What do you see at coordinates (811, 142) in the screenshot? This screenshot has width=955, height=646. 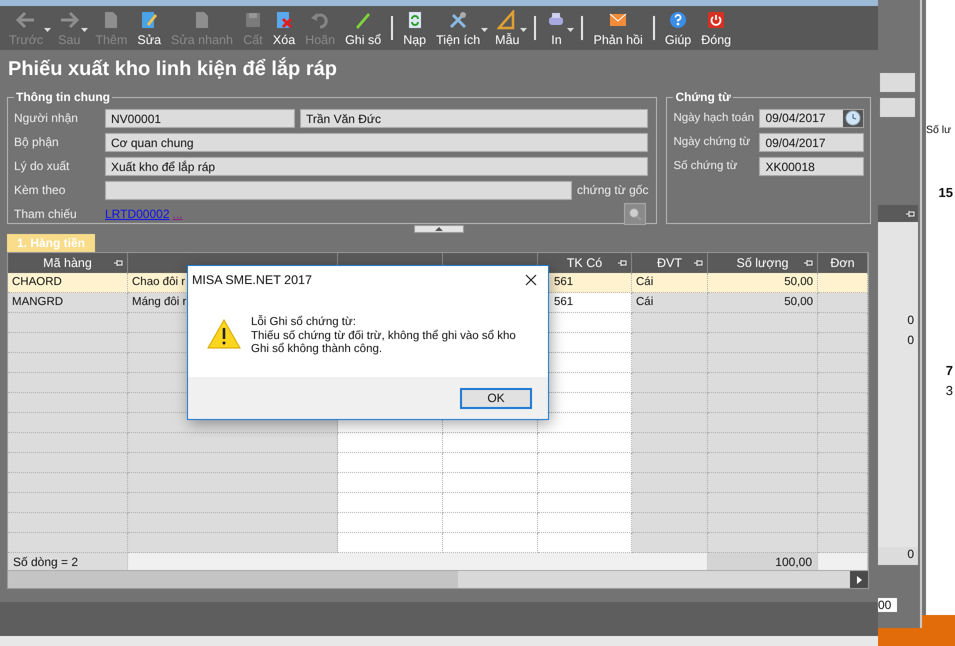 I see `input-field: 09/04/2017` at bounding box center [811, 142].